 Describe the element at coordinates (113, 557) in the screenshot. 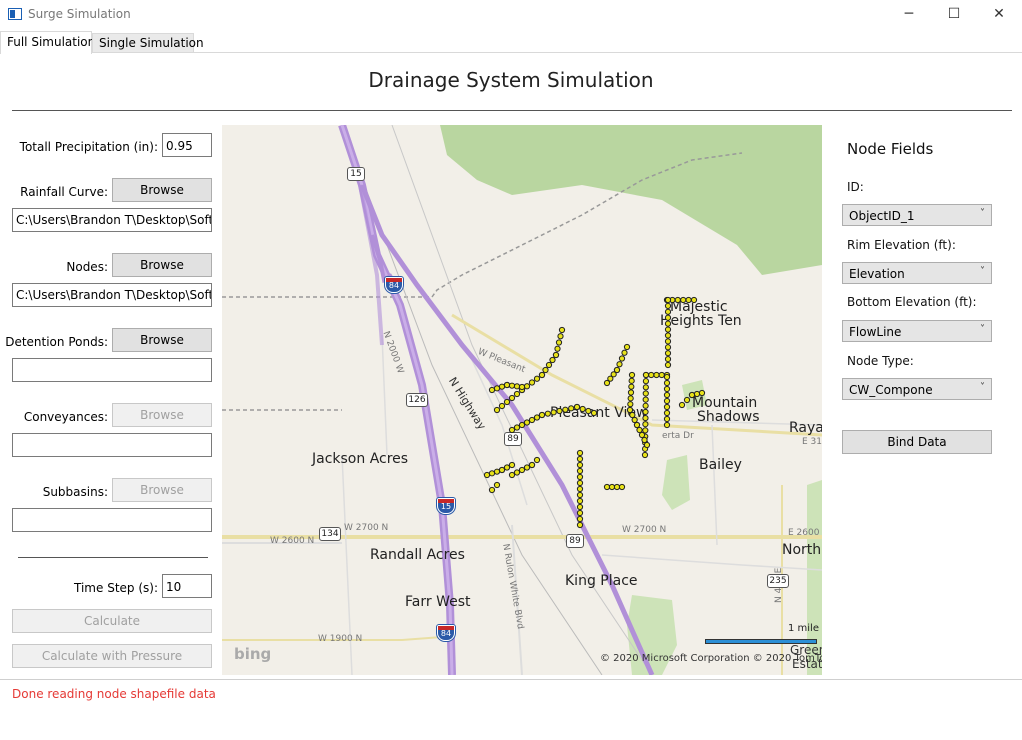

I see `left-divider` at that location.